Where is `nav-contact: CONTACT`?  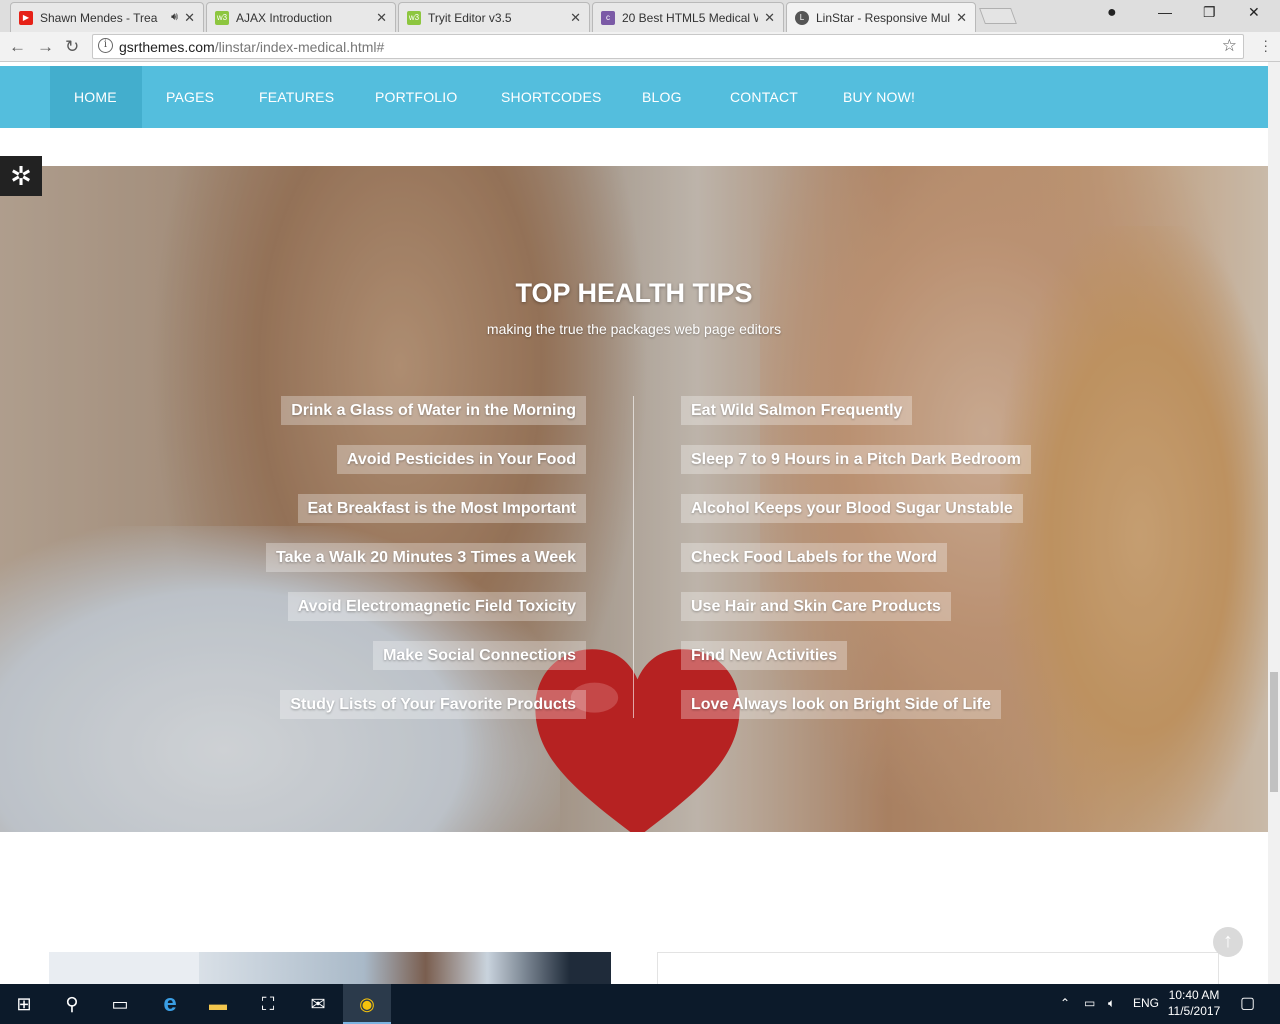
nav-contact: CONTACT is located at coordinates (764, 97).